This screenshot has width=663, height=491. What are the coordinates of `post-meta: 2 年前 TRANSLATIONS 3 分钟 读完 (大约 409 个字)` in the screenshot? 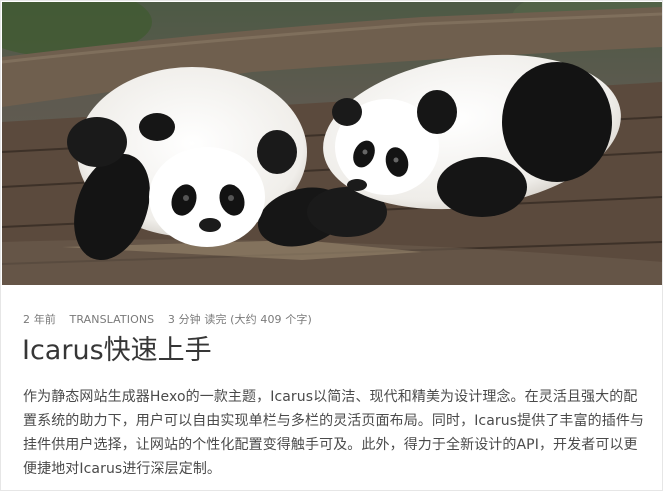 It's located at (172, 319).